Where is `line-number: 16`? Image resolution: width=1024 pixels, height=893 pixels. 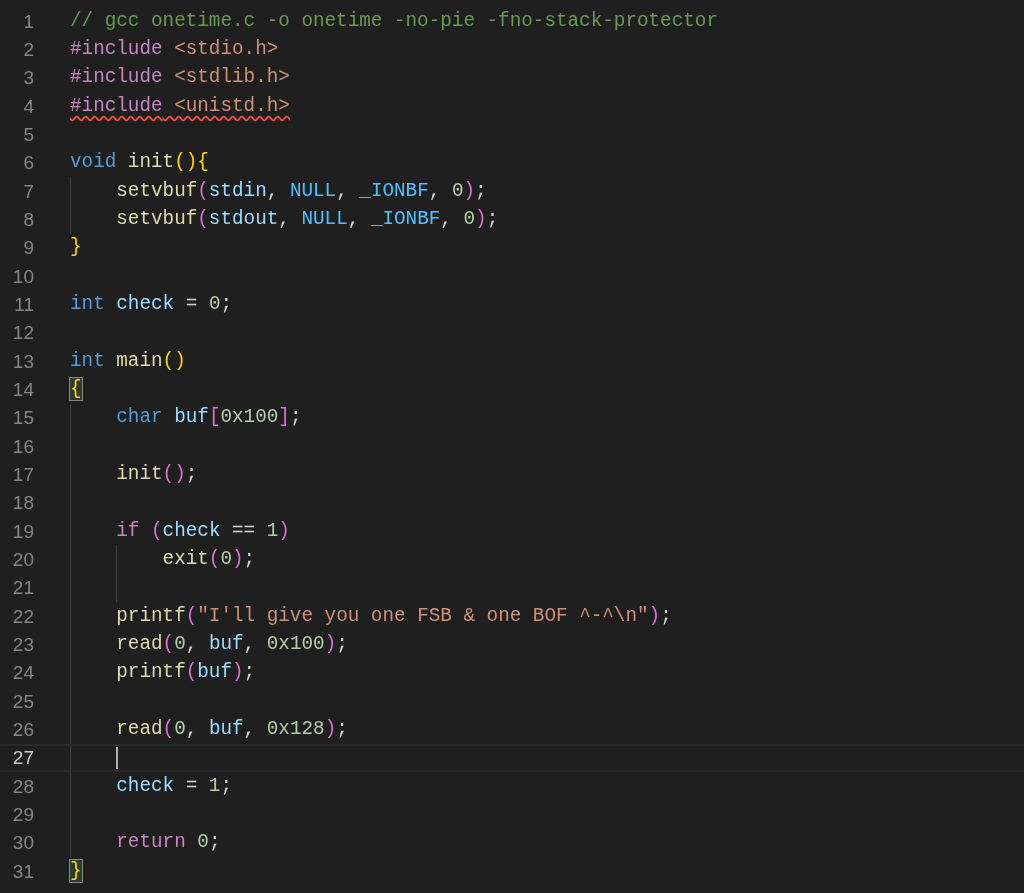
line-number: 16 is located at coordinates (23, 446).